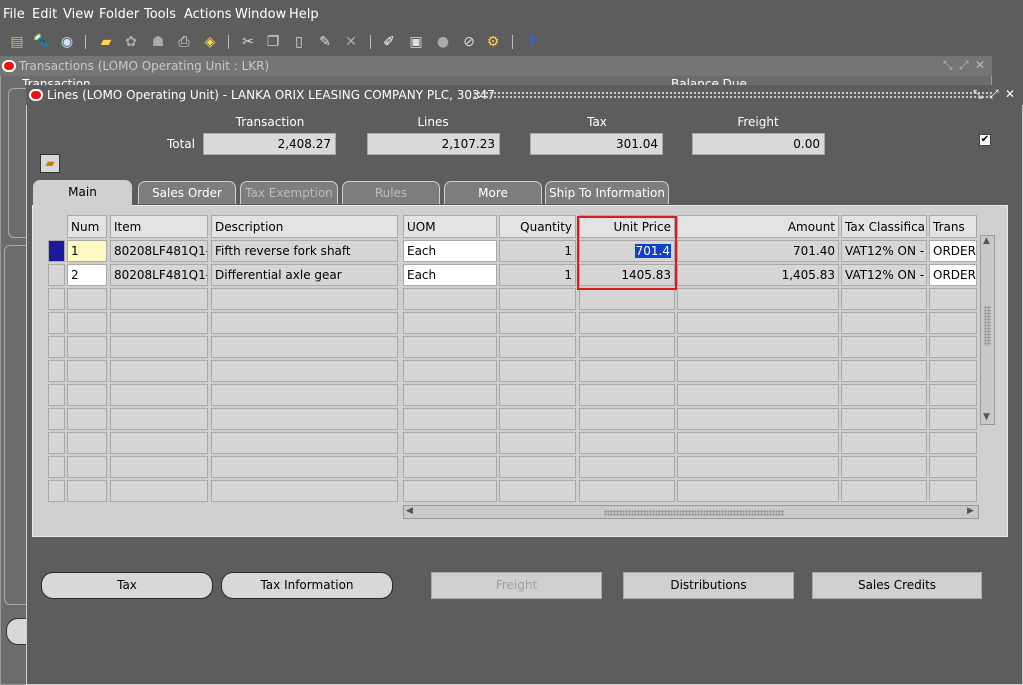 This screenshot has height=685, width=1023. I want to click on num-cell: 2, so click(87, 275).